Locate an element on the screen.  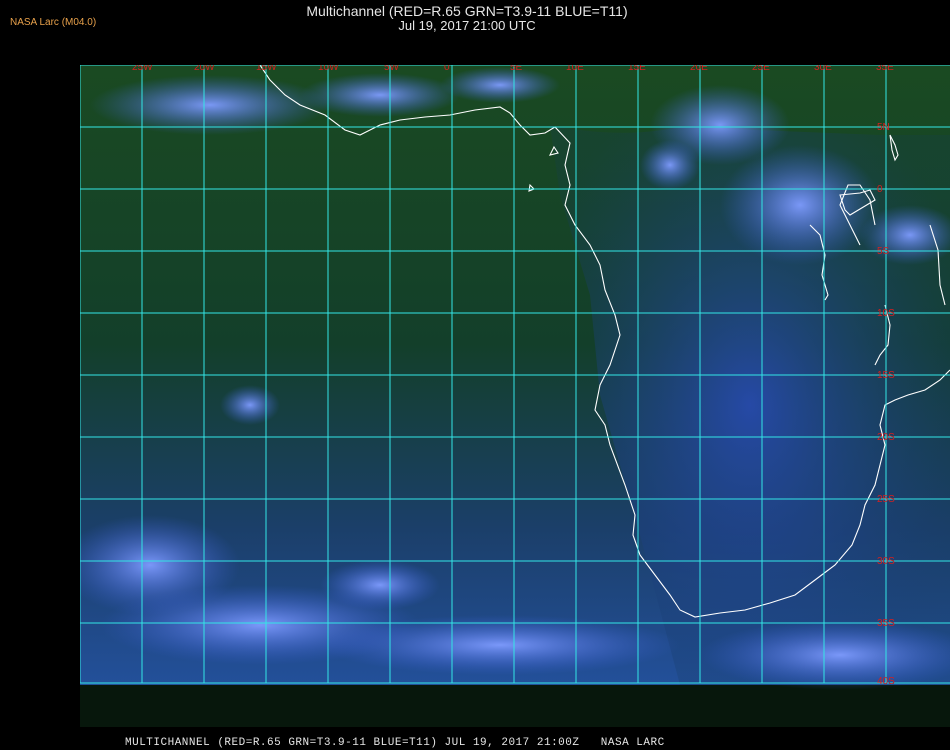
lat-label: 10S is located at coordinates (886, 313).